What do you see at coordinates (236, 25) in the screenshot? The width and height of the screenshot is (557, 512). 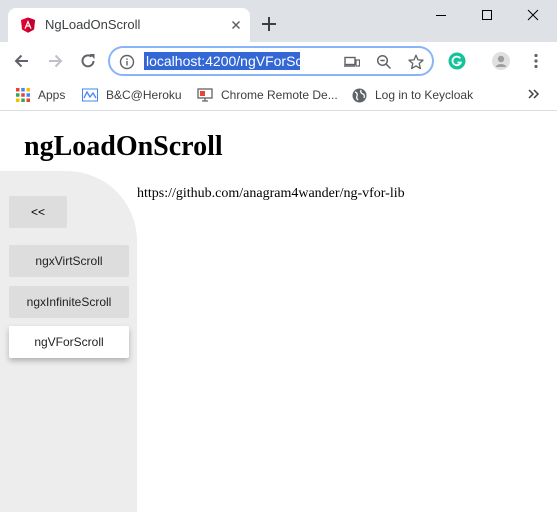 I see `close-icon` at bounding box center [236, 25].